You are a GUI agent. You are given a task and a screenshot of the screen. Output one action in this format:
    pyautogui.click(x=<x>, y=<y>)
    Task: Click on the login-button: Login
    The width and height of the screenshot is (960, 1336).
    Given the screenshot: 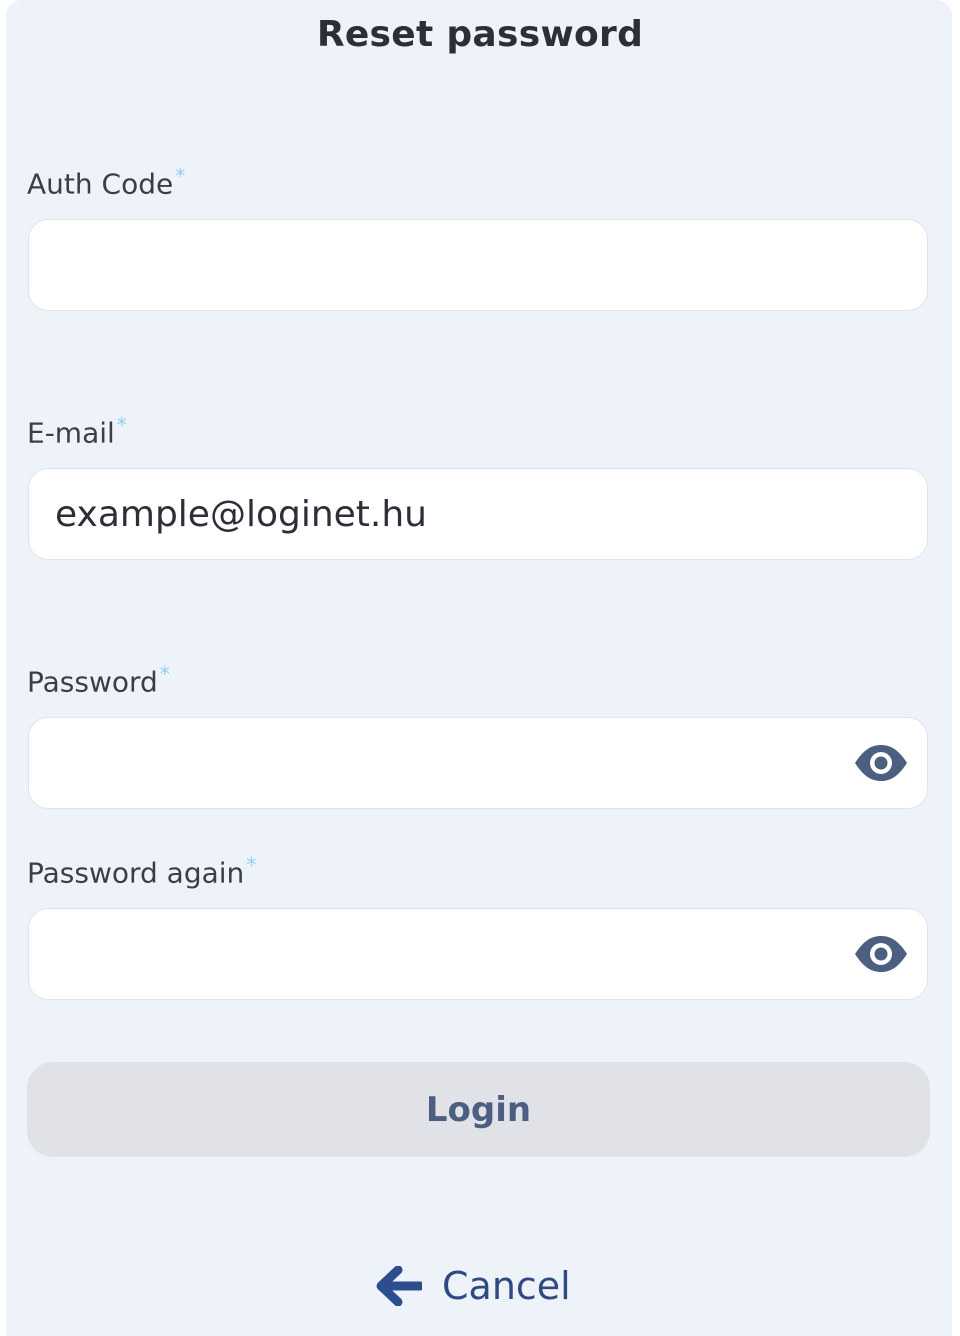 What is the action you would take?
    pyautogui.click(x=478, y=1109)
    